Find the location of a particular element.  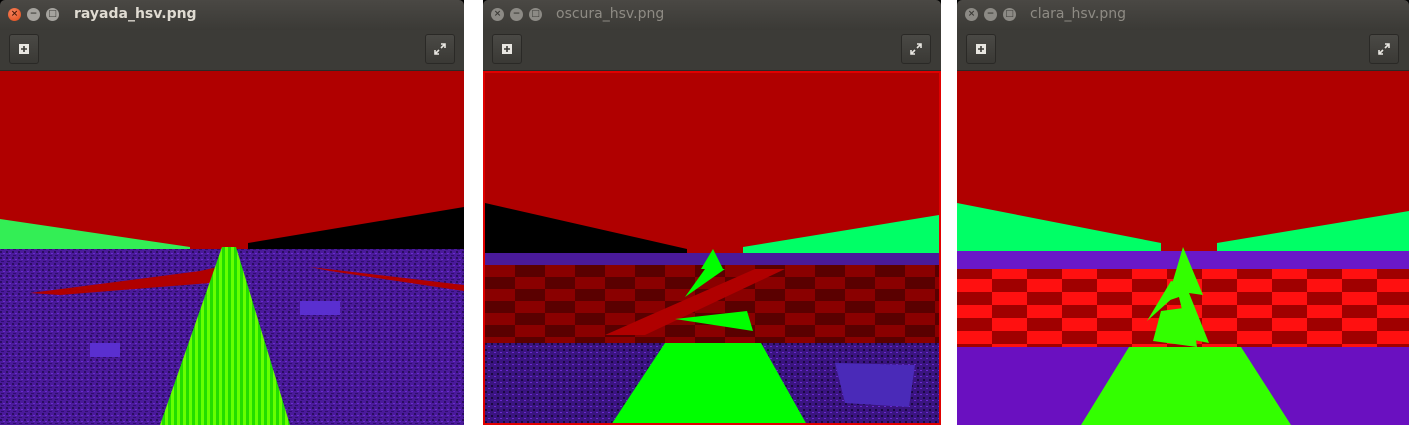

window-title: rayada_hsv.png is located at coordinates (135, 14).